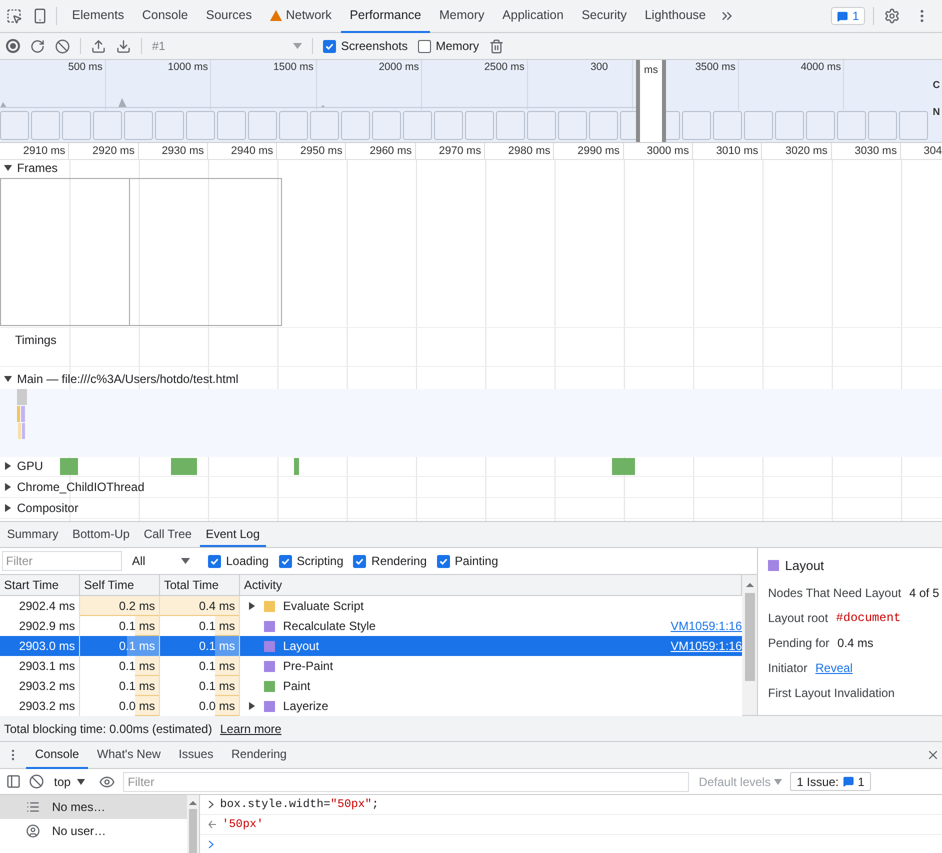  What do you see at coordinates (32, 534) in the screenshot?
I see `details-tab: Summary` at bounding box center [32, 534].